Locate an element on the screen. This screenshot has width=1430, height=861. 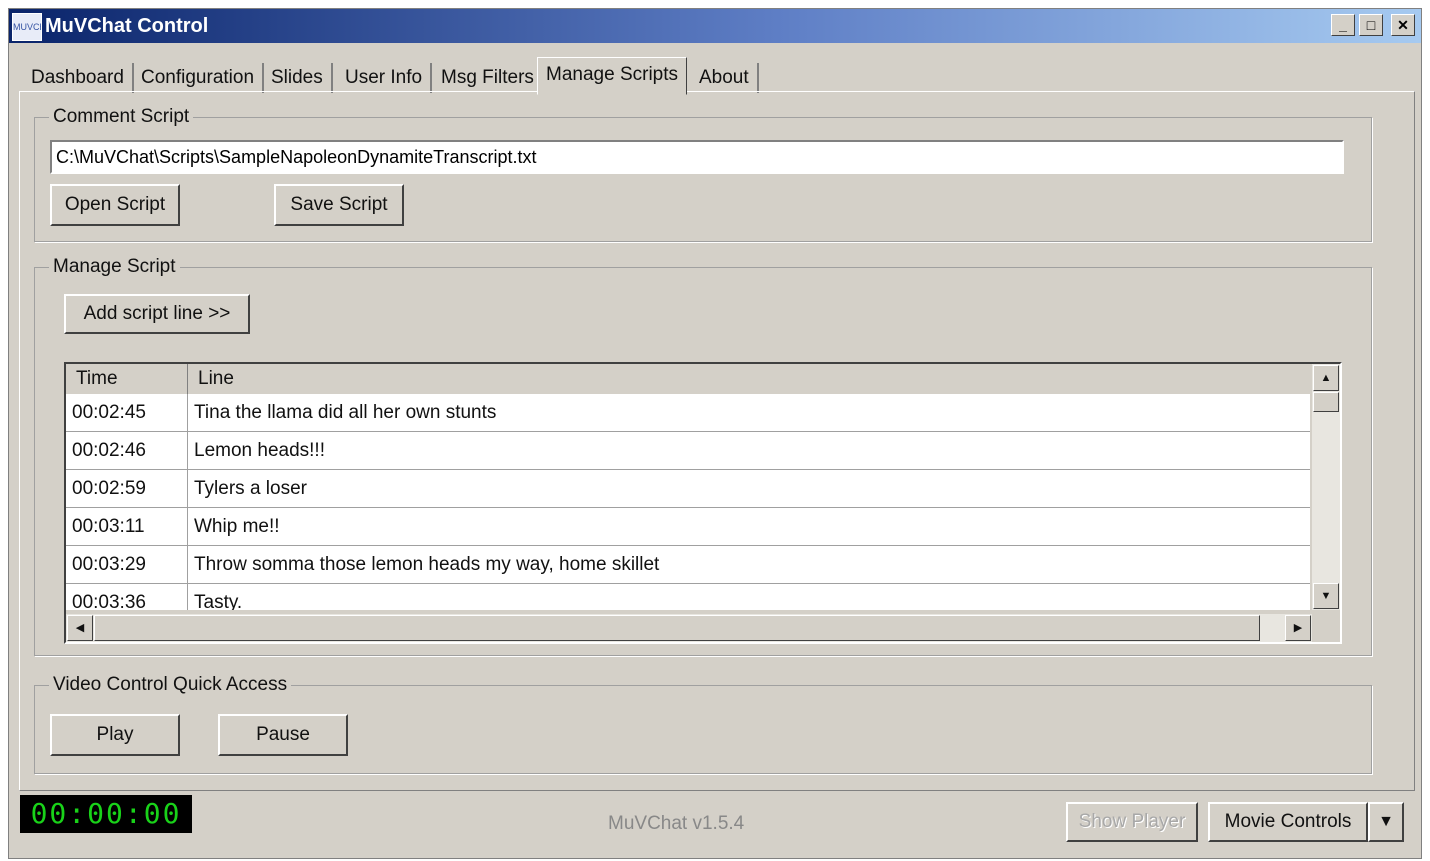
table-row: 00:03:11 Whip me!! is located at coordinates (688, 527).